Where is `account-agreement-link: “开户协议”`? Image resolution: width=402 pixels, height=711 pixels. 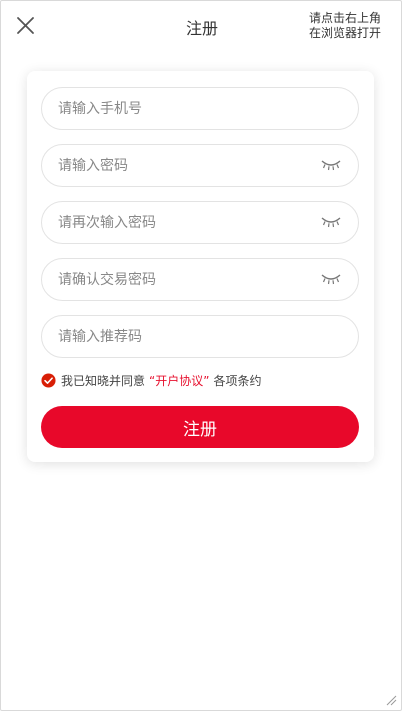 account-agreement-link: “开户协议” is located at coordinates (179, 380).